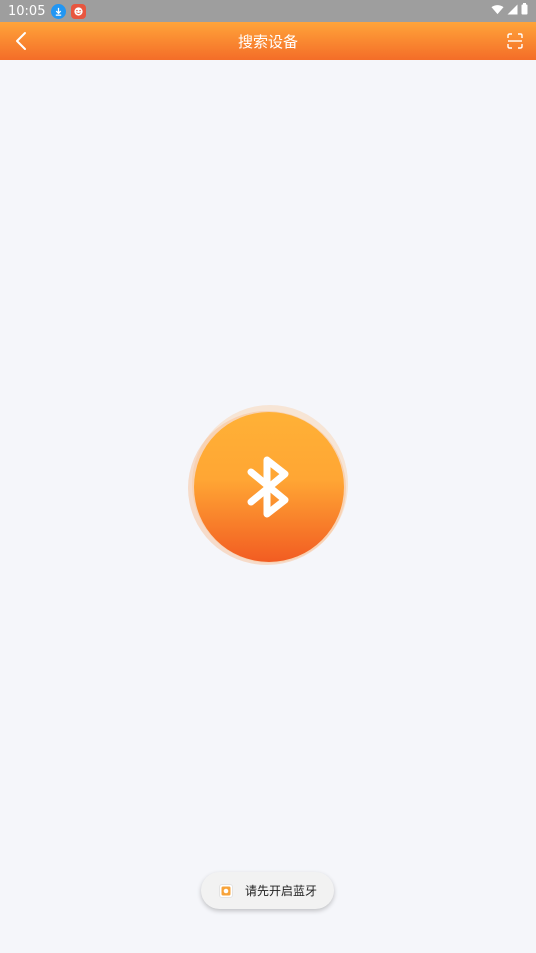 This screenshot has height=953, width=536. Describe the element at coordinates (27, 11) in the screenshot. I see `status-time: 10:05` at that location.